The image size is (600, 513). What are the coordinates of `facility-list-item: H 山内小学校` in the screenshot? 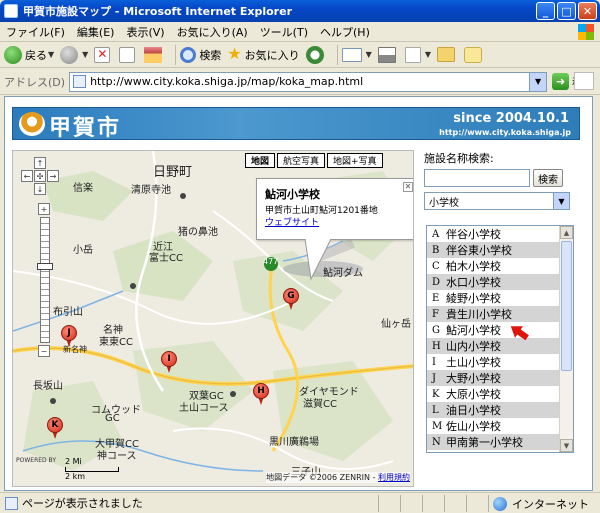 It's located at (500, 346).